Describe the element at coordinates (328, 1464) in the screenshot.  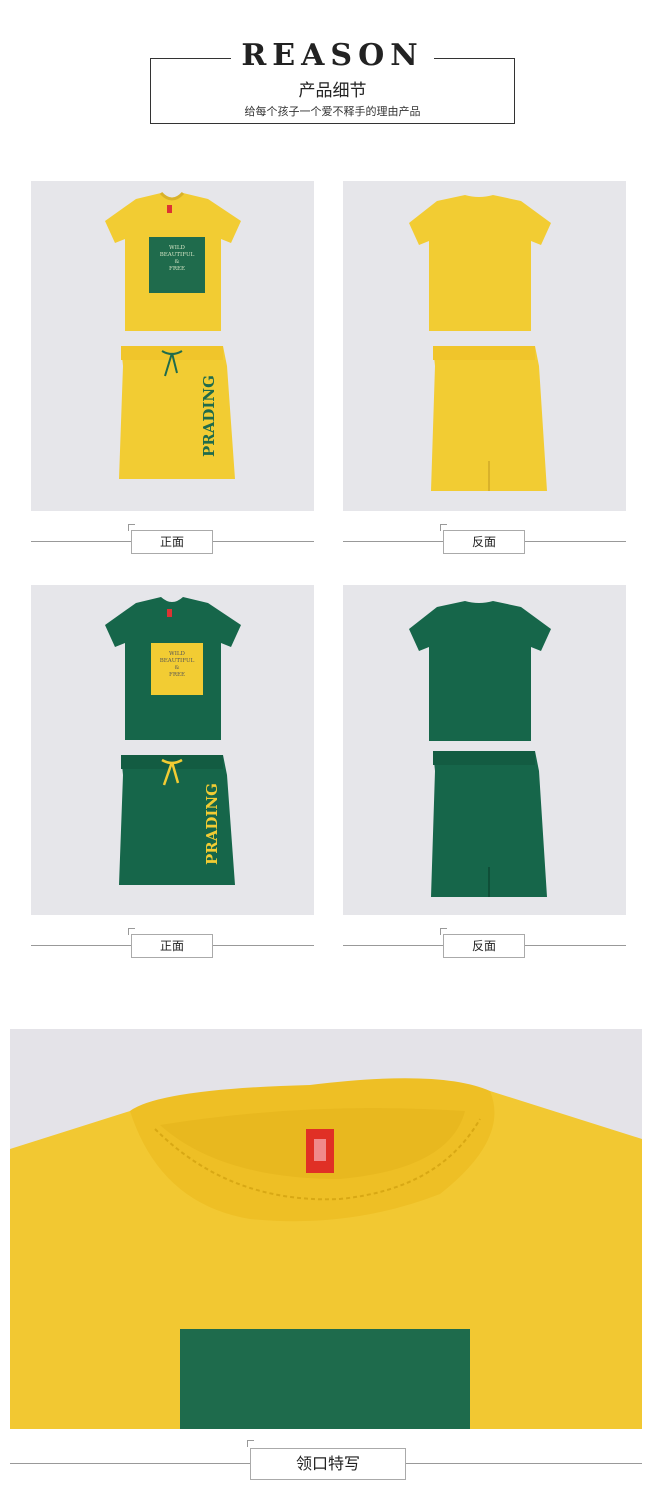
I see `caption-collar-closeup: 领口特写` at that location.